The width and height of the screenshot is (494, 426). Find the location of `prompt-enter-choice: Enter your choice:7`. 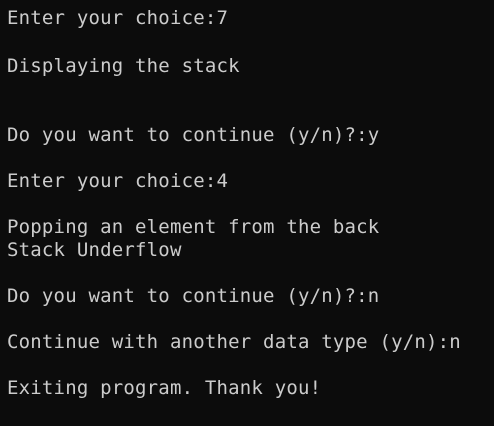

prompt-enter-choice: Enter your choice:7 is located at coordinates (118, 18).